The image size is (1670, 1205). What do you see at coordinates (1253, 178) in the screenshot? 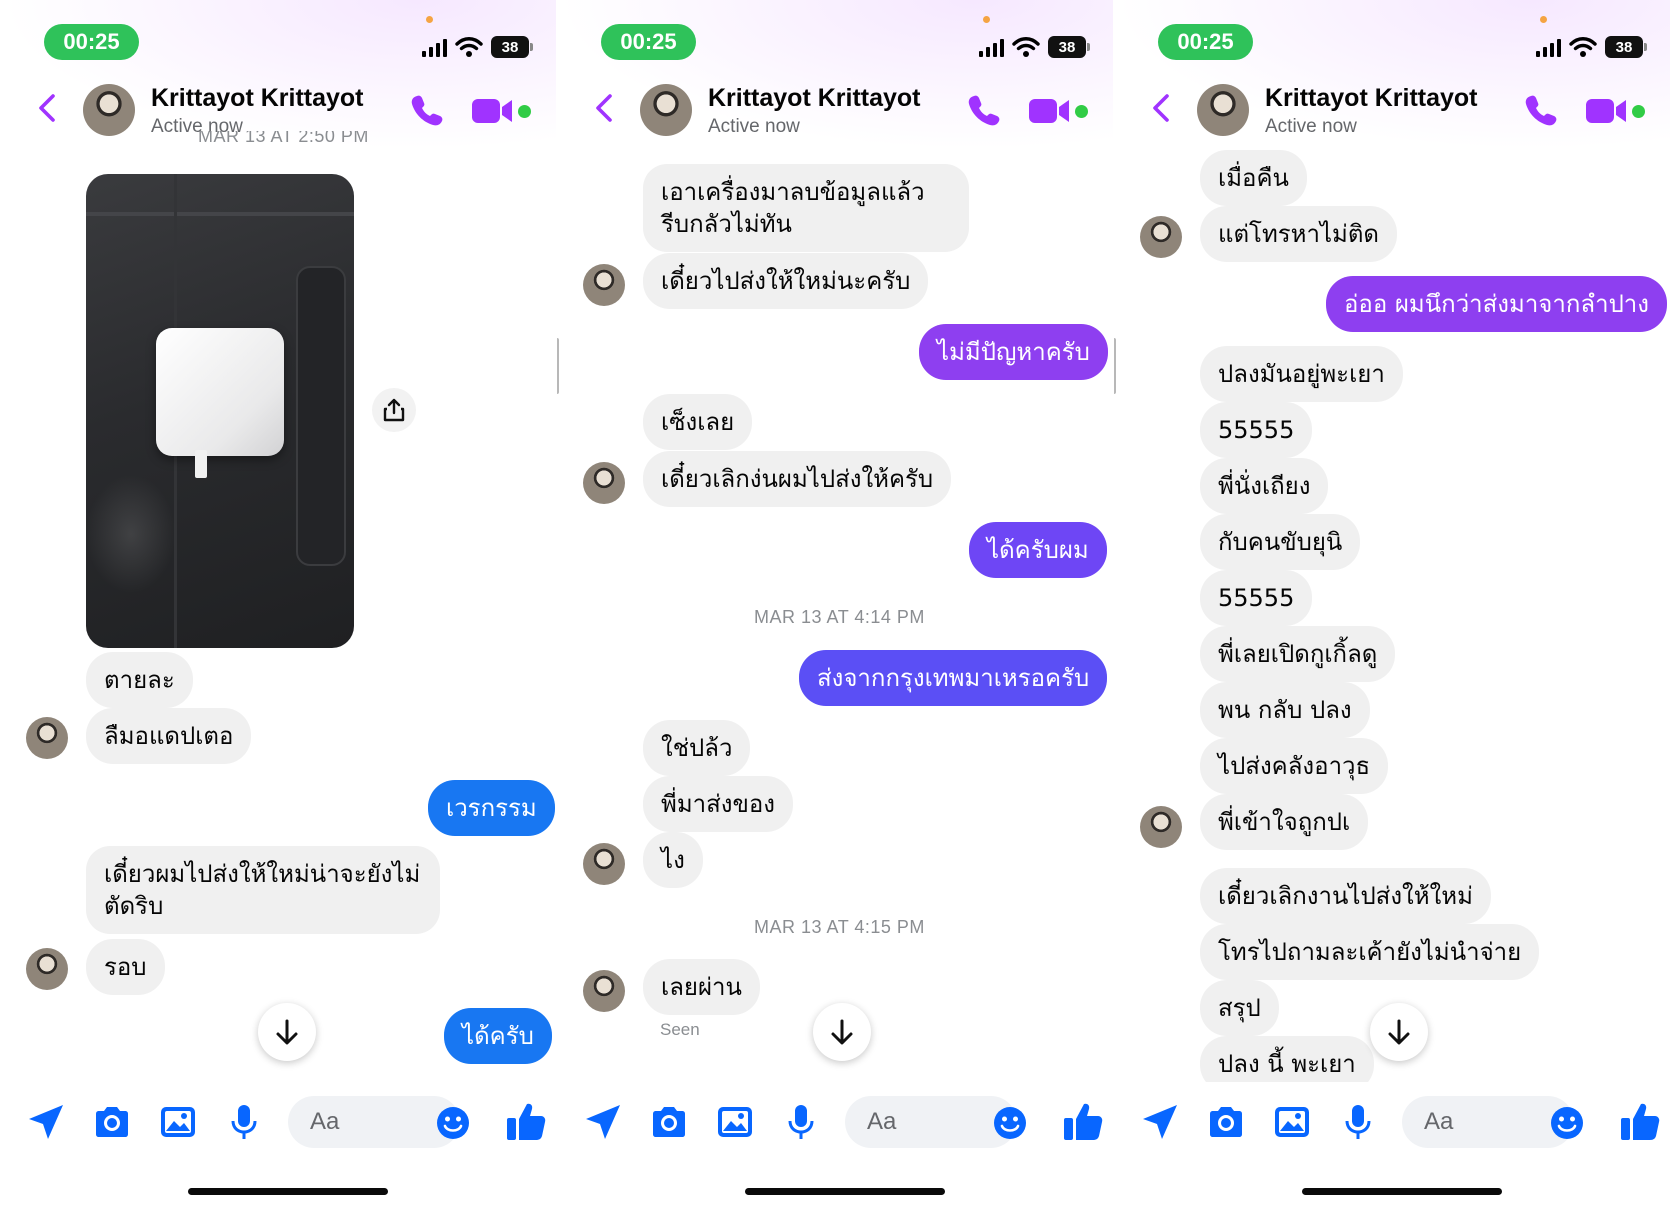
I see `message-incoming: เมื่อคืน` at bounding box center [1253, 178].